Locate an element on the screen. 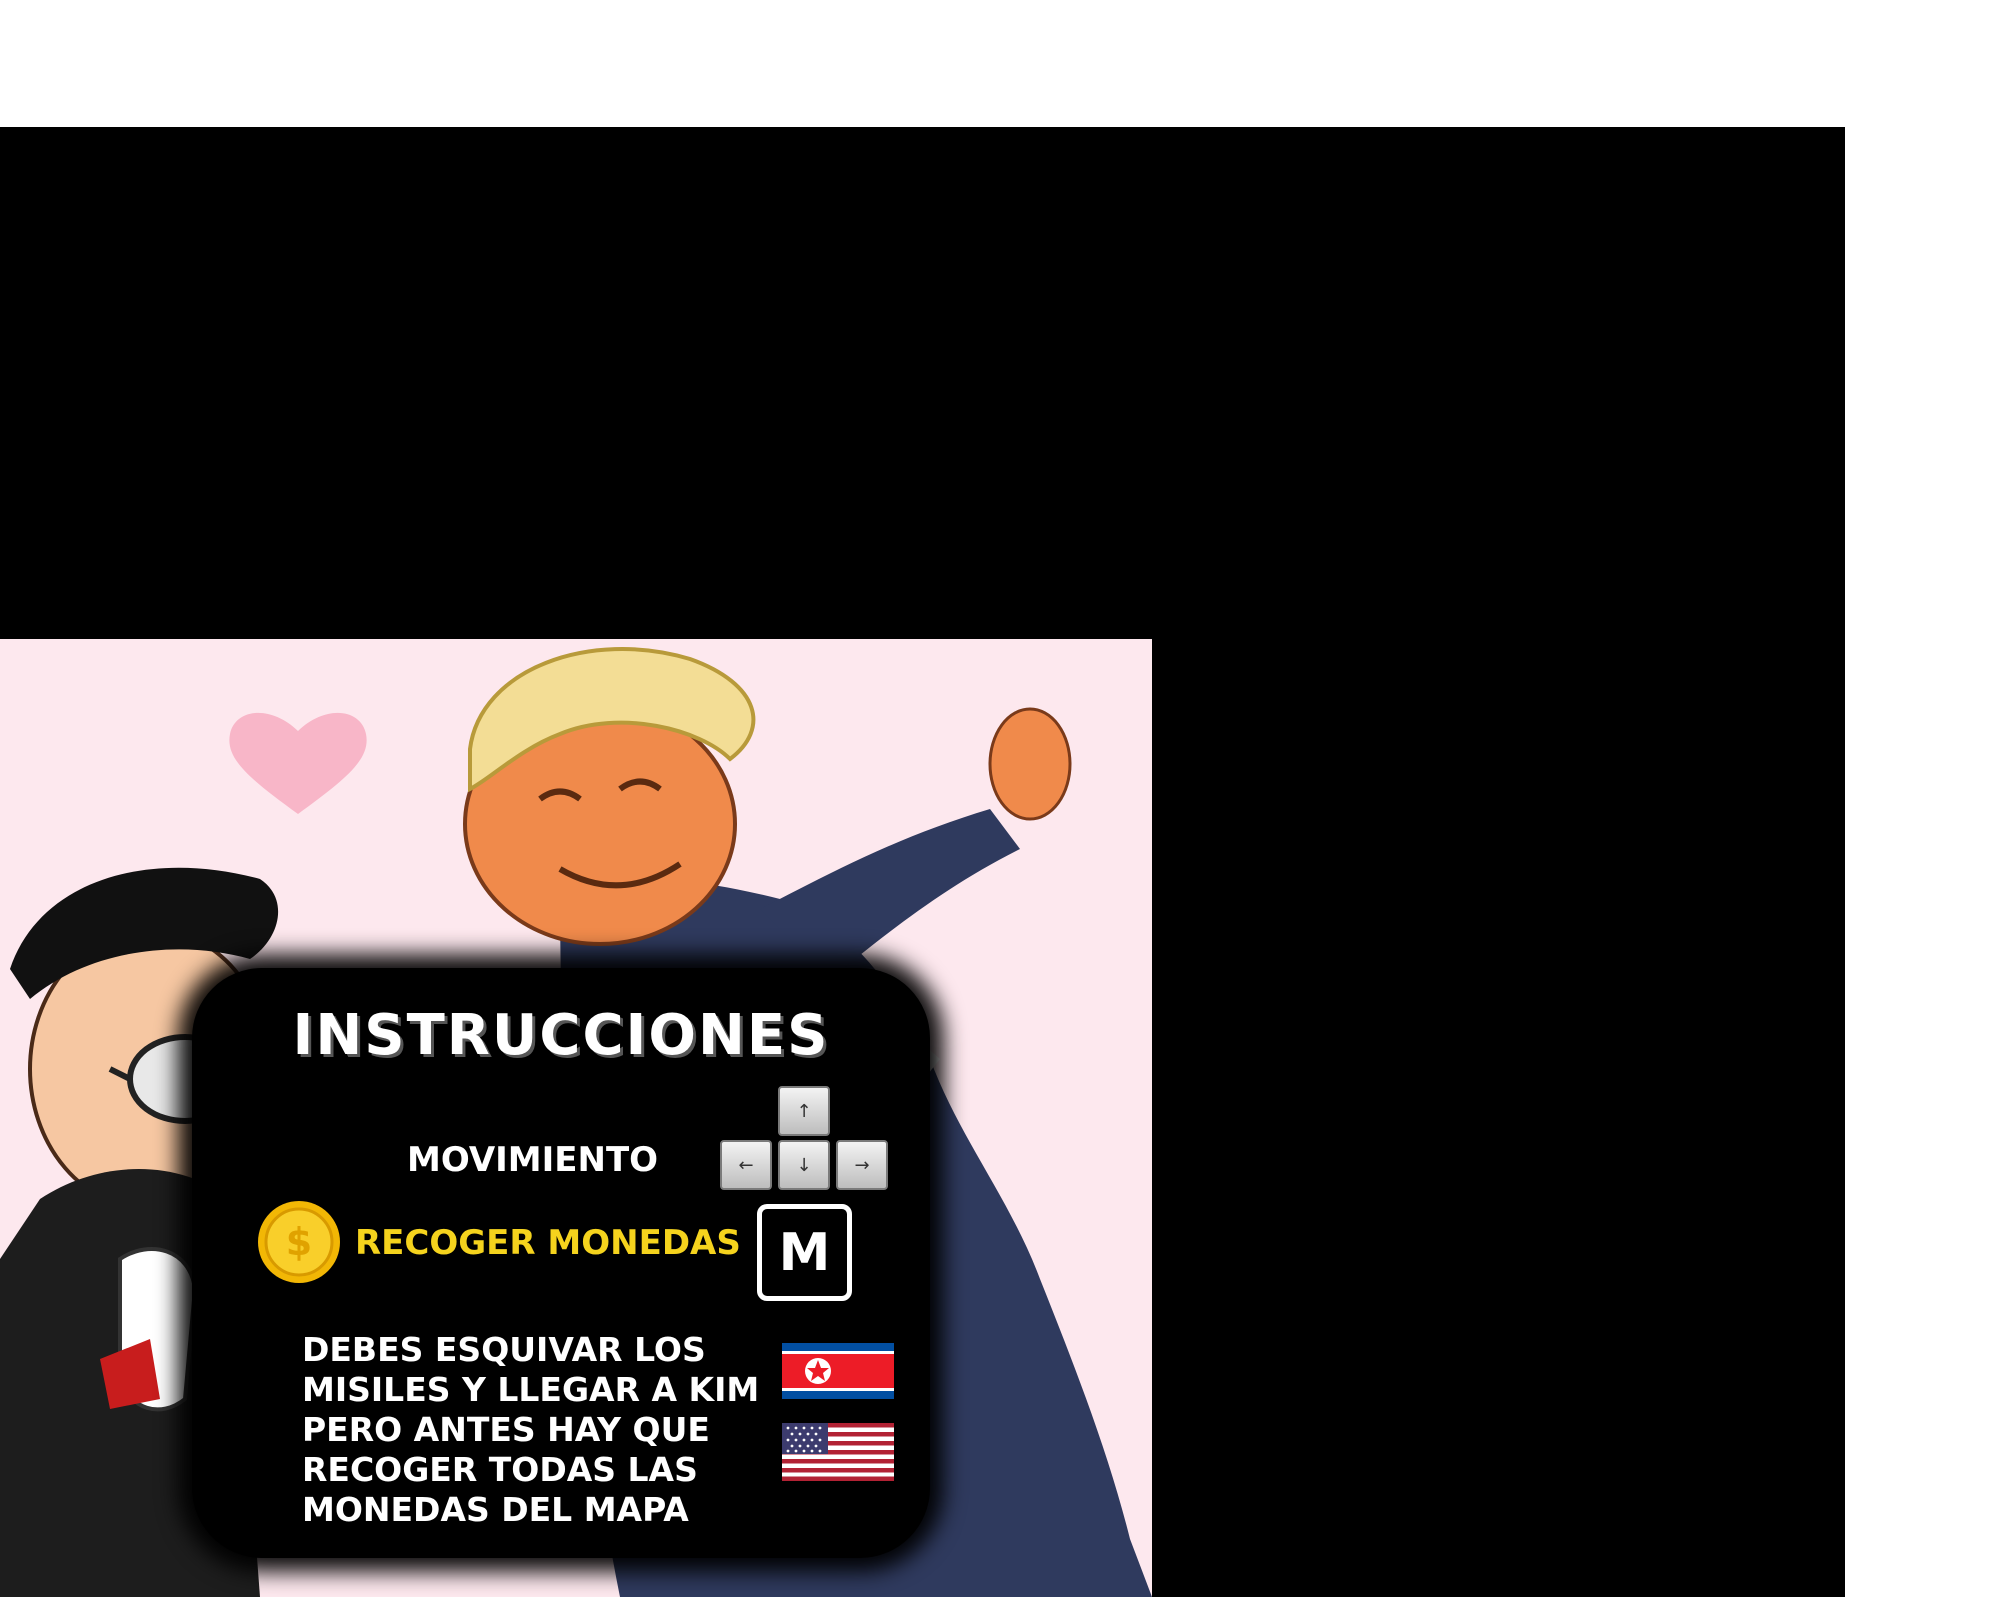  movement-label: Movimiento is located at coordinates (533, 1160).